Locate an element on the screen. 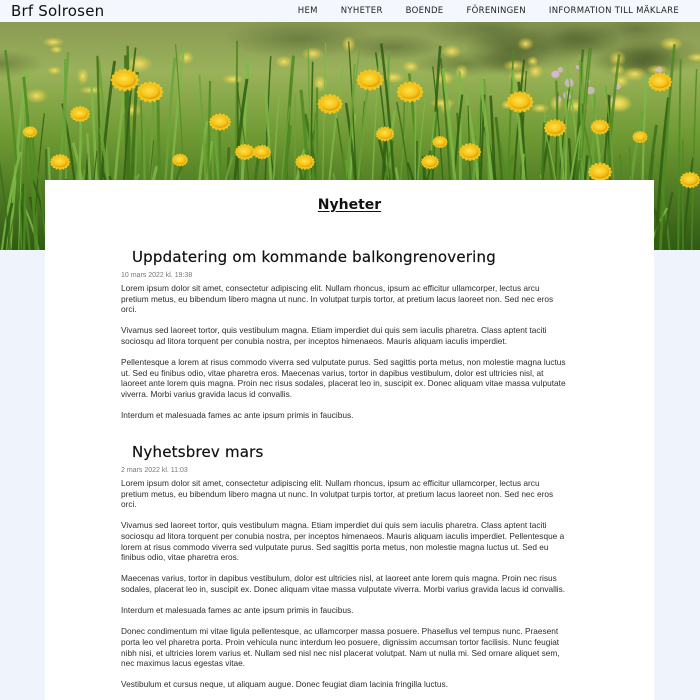 The width and height of the screenshot is (700, 700). nav-hem: HEM is located at coordinates (308, 11).